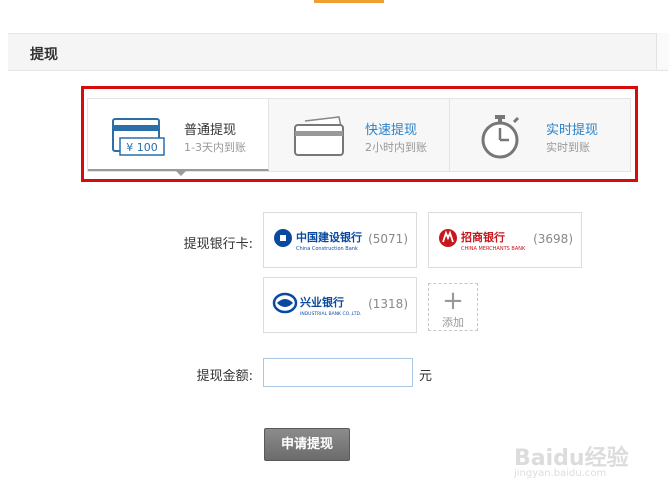 The width and height of the screenshot is (669, 499). Describe the element at coordinates (493, 249) in the screenshot. I see `svg-text: CHINA MERCHANTS BANK` at that location.